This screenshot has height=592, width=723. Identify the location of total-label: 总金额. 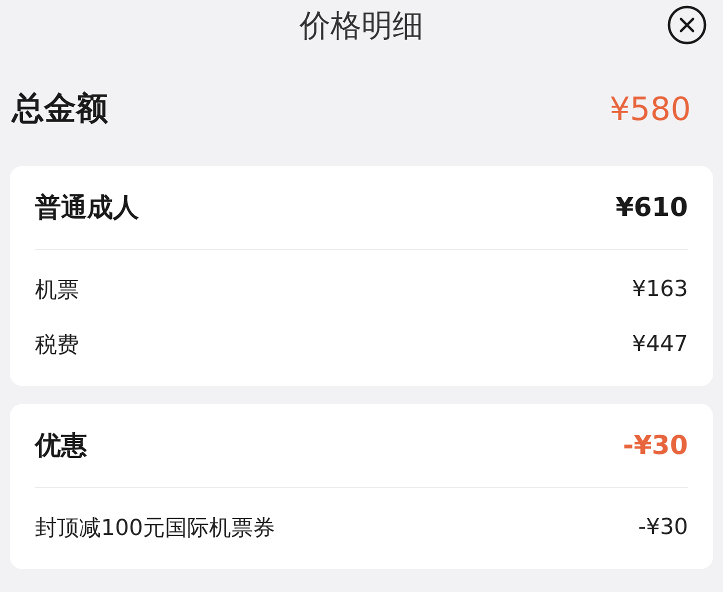
(60, 108).